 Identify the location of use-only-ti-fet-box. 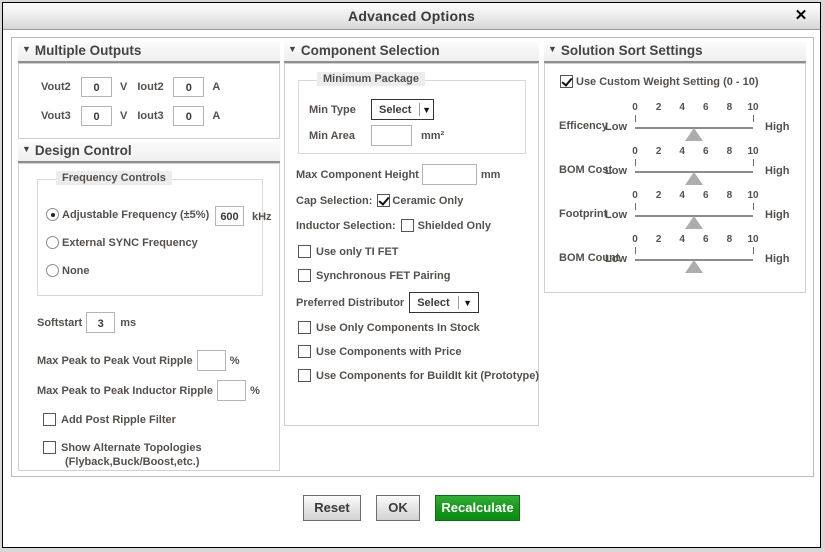
(304, 251).